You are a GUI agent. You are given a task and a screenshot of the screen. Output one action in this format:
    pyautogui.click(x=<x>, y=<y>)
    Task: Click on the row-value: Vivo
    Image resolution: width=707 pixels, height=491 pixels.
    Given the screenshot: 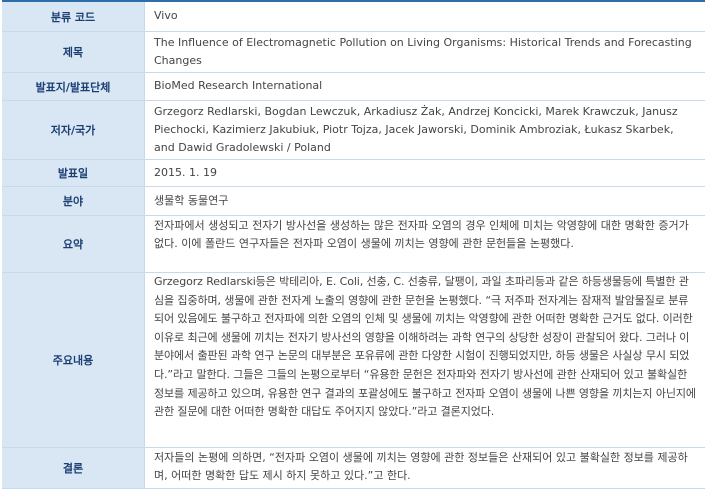 What is the action you would take?
    pyautogui.click(x=166, y=15)
    